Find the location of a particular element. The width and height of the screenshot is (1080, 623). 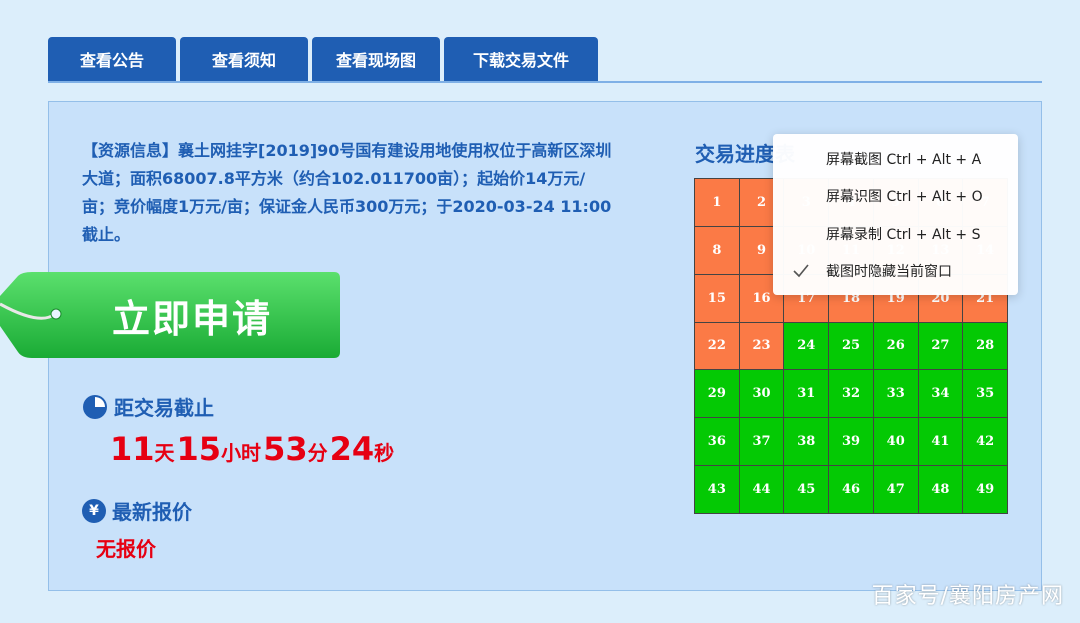

clock-pie-icon is located at coordinates (95, 406).